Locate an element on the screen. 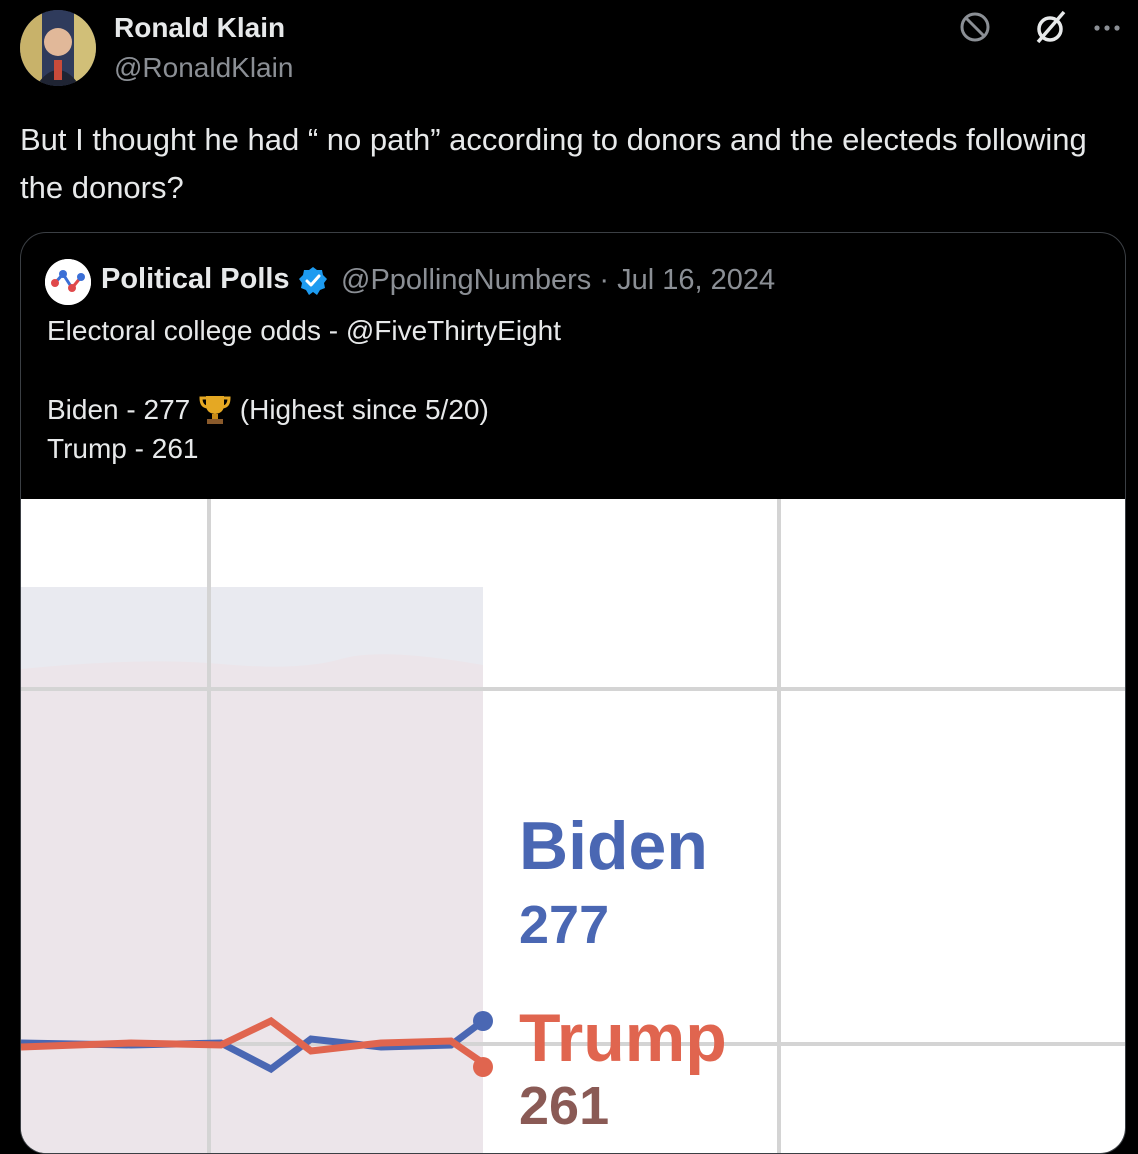  quoted-line-2: Biden - 277 (Highest since 5/20) is located at coordinates (268, 409).